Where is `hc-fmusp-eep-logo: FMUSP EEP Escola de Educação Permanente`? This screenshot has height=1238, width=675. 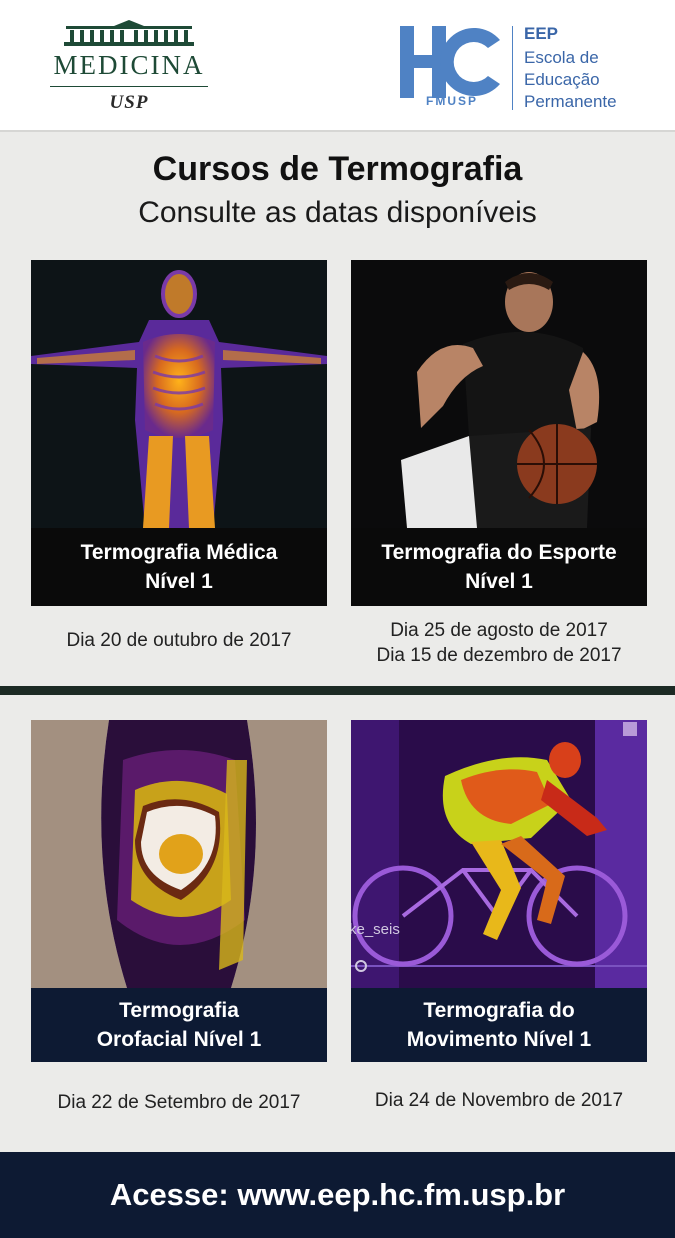 hc-fmusp-eep-logo: FMUSP EEP Escola de Educação Permanente is located at coordinates (530, 67).